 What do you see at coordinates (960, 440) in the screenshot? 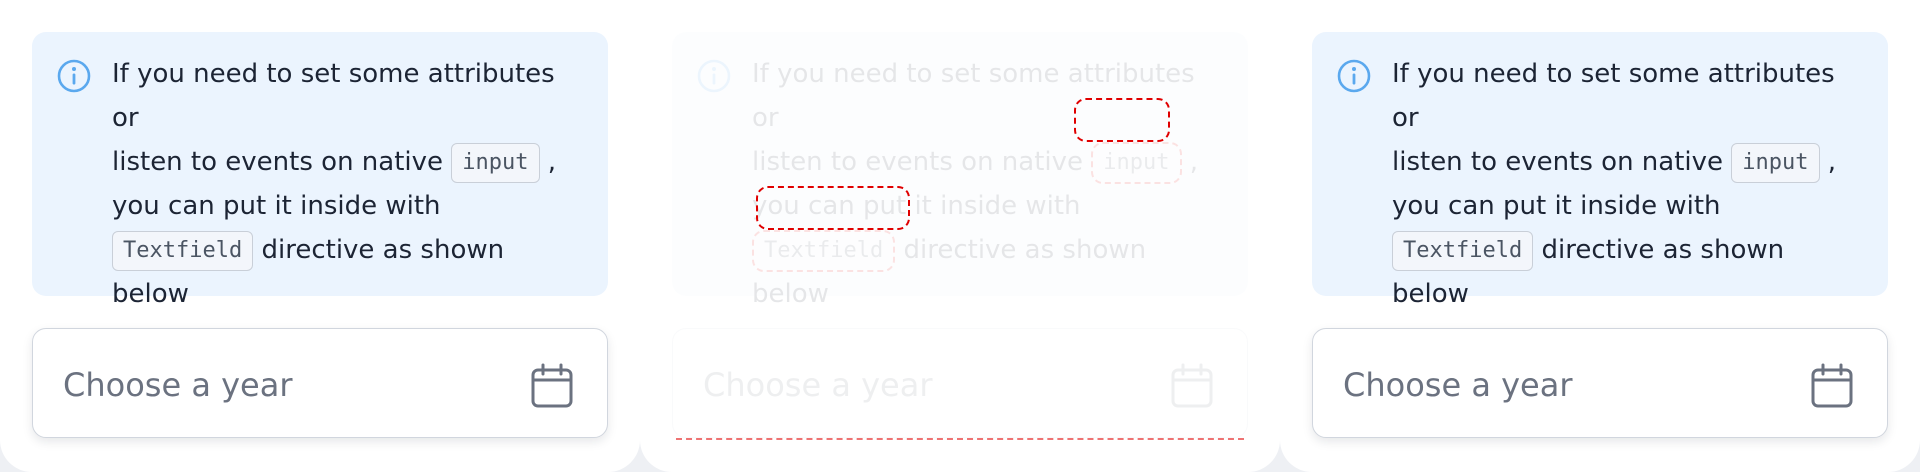
I see `error-underline` at bounding box center [960, 440].